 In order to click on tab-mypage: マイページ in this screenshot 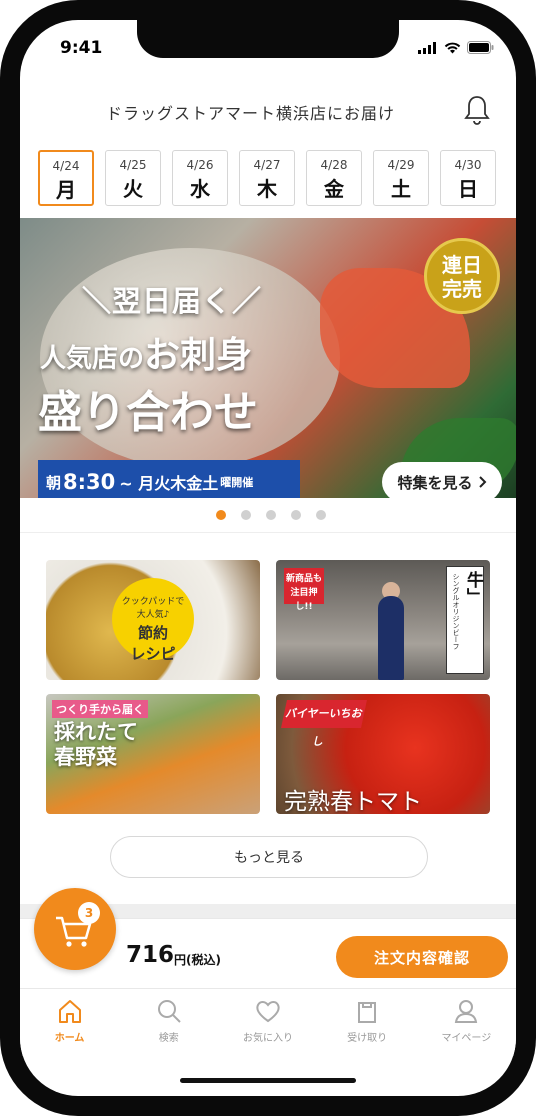, I will do `click(466, 1022)`.